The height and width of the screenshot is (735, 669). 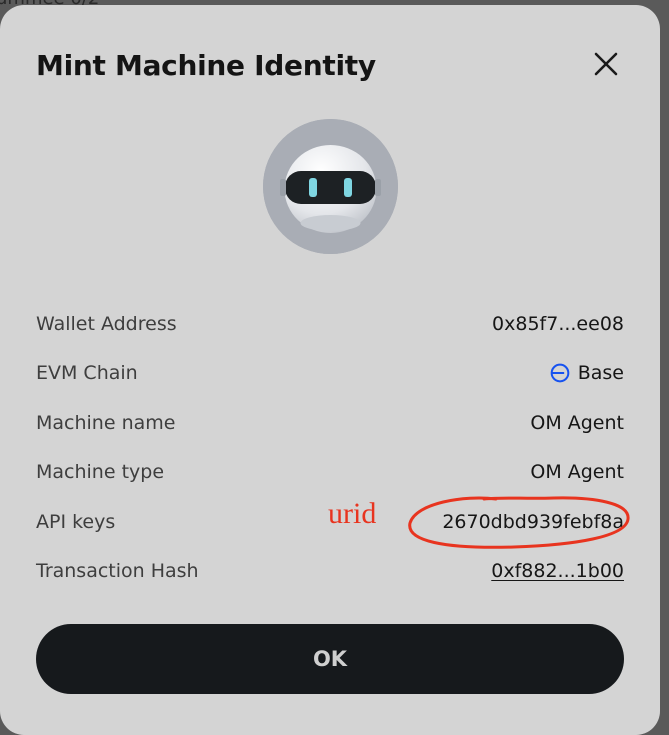 I want to click on close-button, so click(x=606, y=64).